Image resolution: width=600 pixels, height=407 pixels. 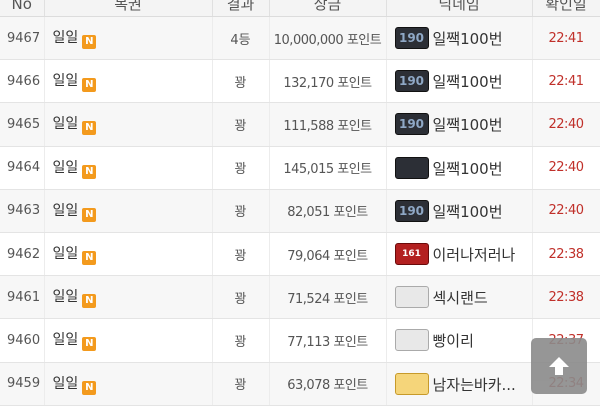 I want to click on prize-cell: 145,015 포인트, so click(x=328, y=168).